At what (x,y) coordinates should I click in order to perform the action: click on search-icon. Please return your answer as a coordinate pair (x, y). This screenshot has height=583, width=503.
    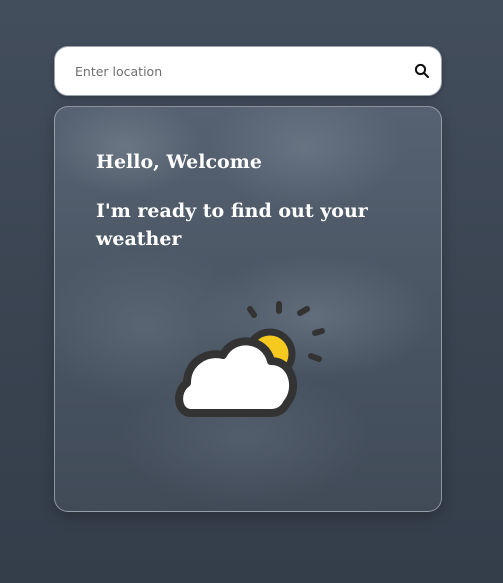
    Looking at the image, I should click on (422, 71).